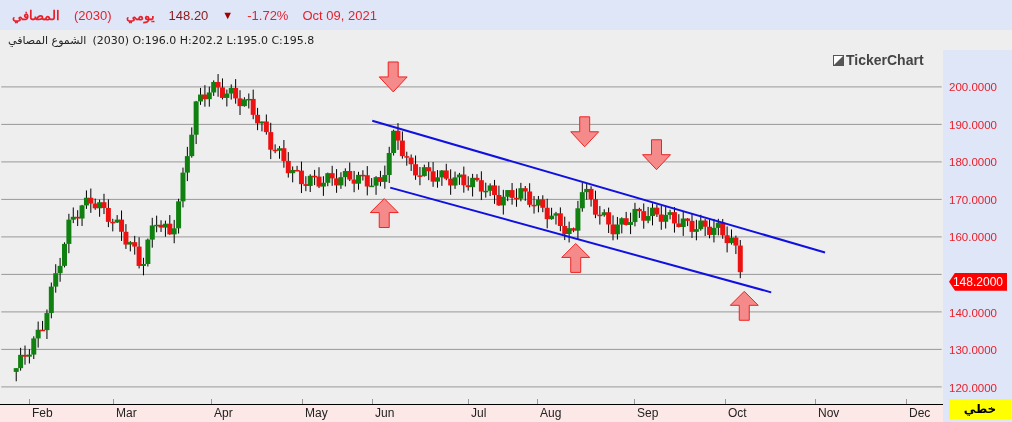 The image size is (1012, 422). Describe the element at coordinates (829, 413) in the screenshot. I see `month-label: Nov` at that location.